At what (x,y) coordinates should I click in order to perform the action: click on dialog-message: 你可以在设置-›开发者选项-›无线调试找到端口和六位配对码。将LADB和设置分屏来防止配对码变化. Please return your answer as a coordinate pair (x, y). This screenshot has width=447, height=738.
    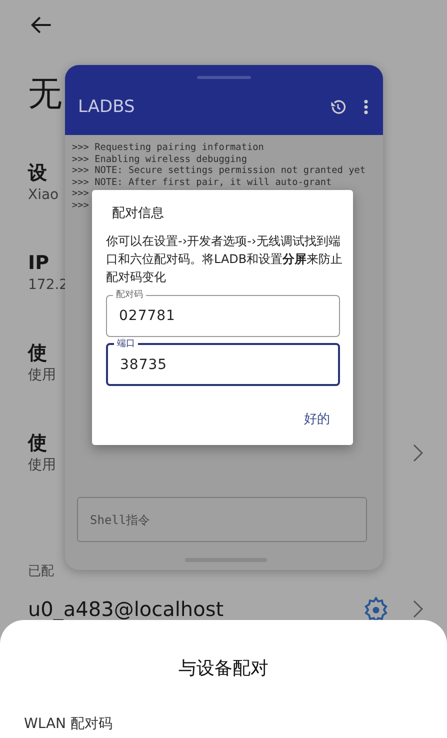
    Looking at the image, I should click on (225, 259).